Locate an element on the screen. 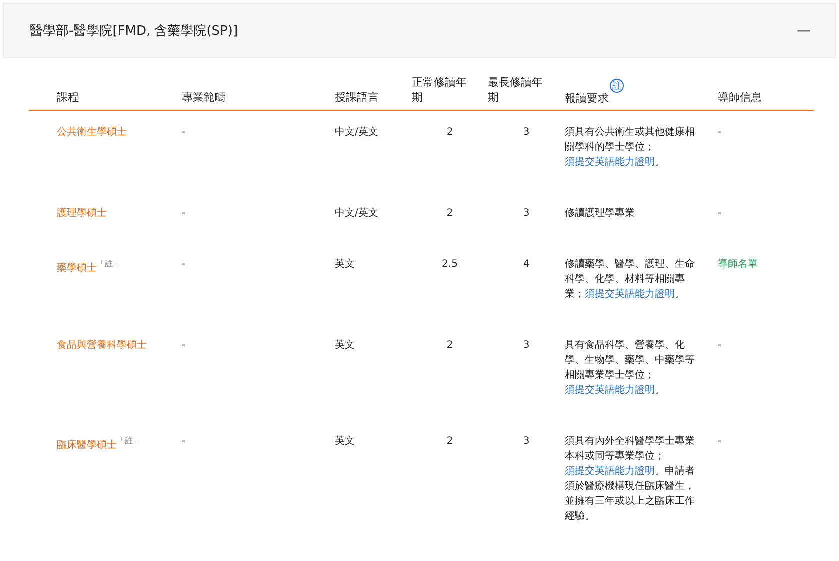  column-header: 導師信息 is located at coordinates (740, 97).